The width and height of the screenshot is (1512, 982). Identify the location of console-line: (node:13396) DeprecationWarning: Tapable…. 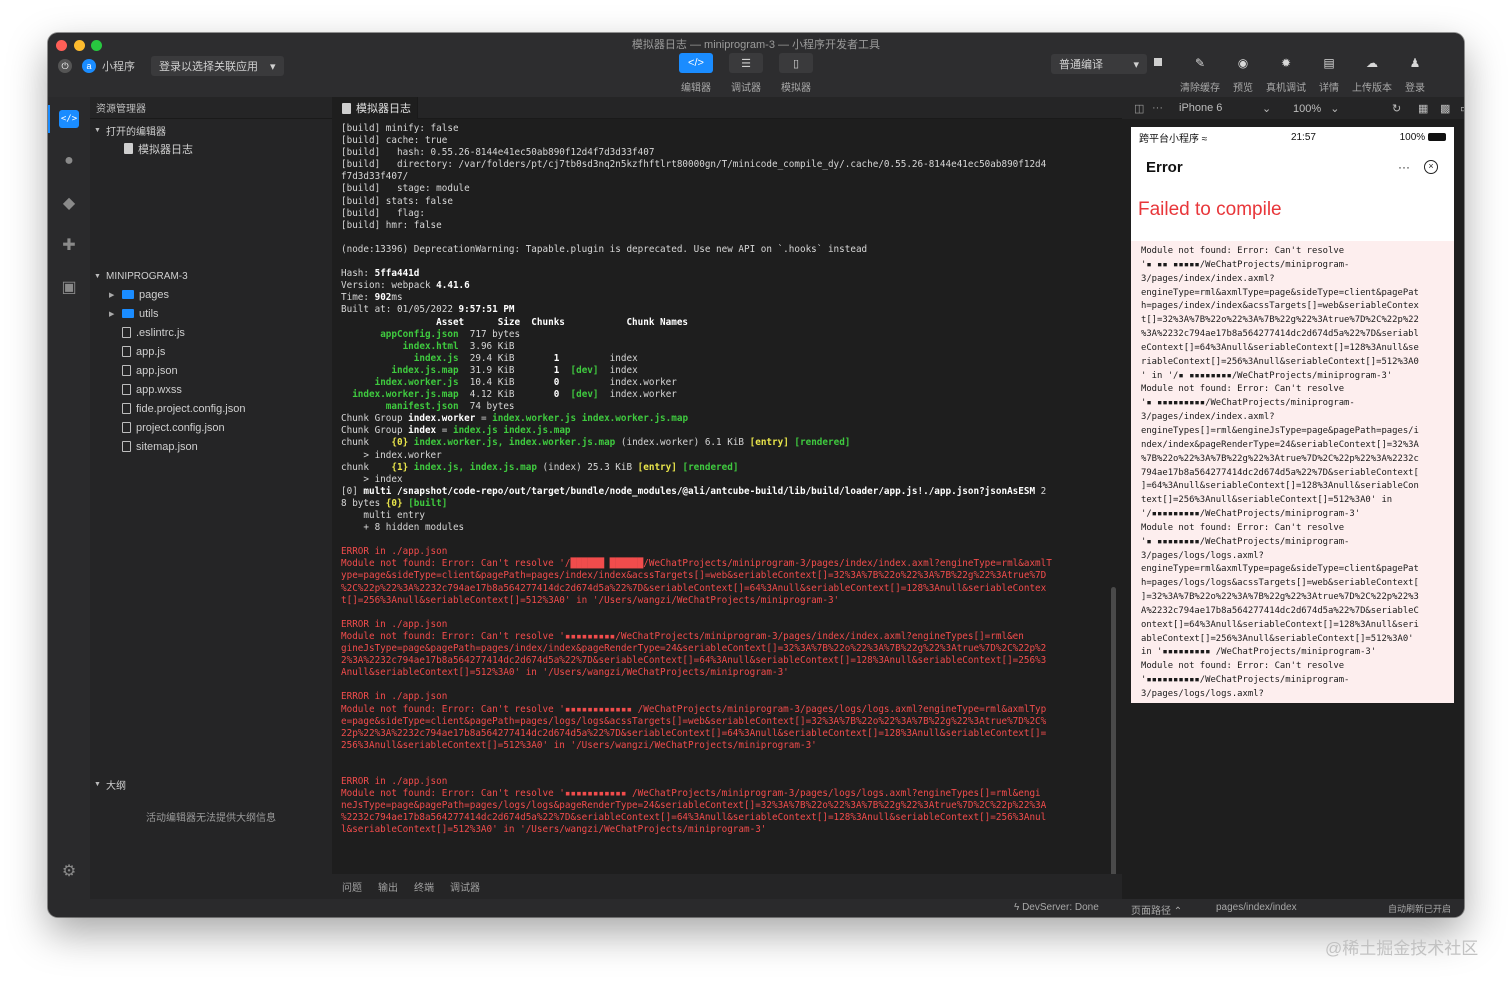
(723, 250).